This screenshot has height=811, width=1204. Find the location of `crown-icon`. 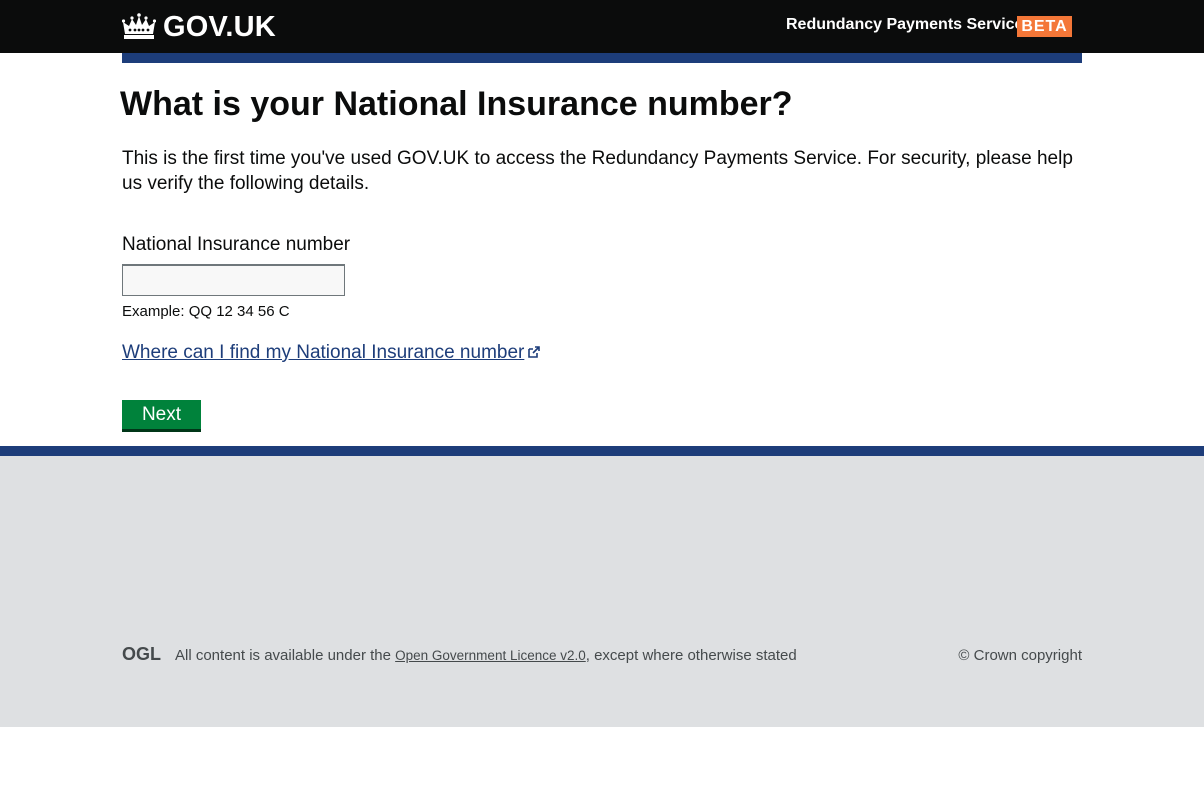

crown-icon is located at coordinates (139, 26).